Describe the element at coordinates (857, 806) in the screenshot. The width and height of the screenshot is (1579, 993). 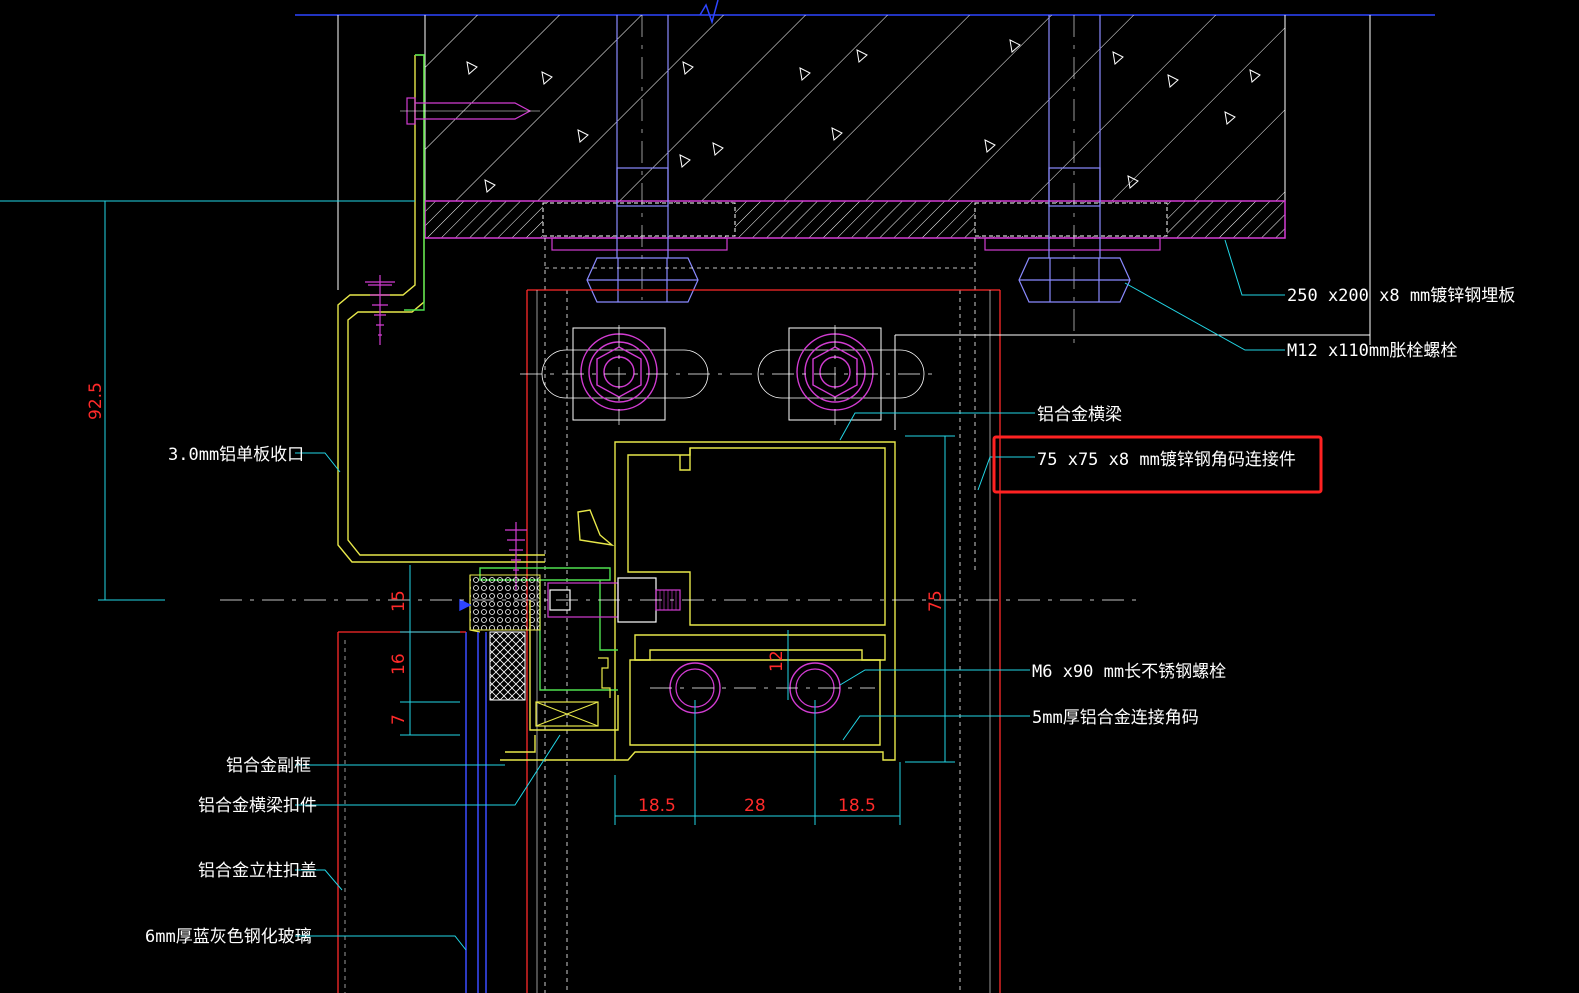
I see `dim-18-5-right: 18.5` at that location.